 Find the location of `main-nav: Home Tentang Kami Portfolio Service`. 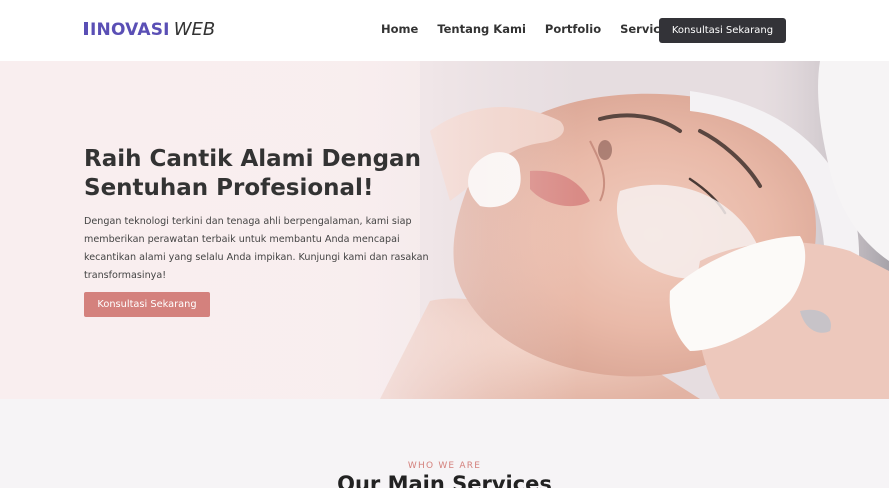

main-nav: Home Tentang Kami Portfolio Service is located at coordinates (524, 29).